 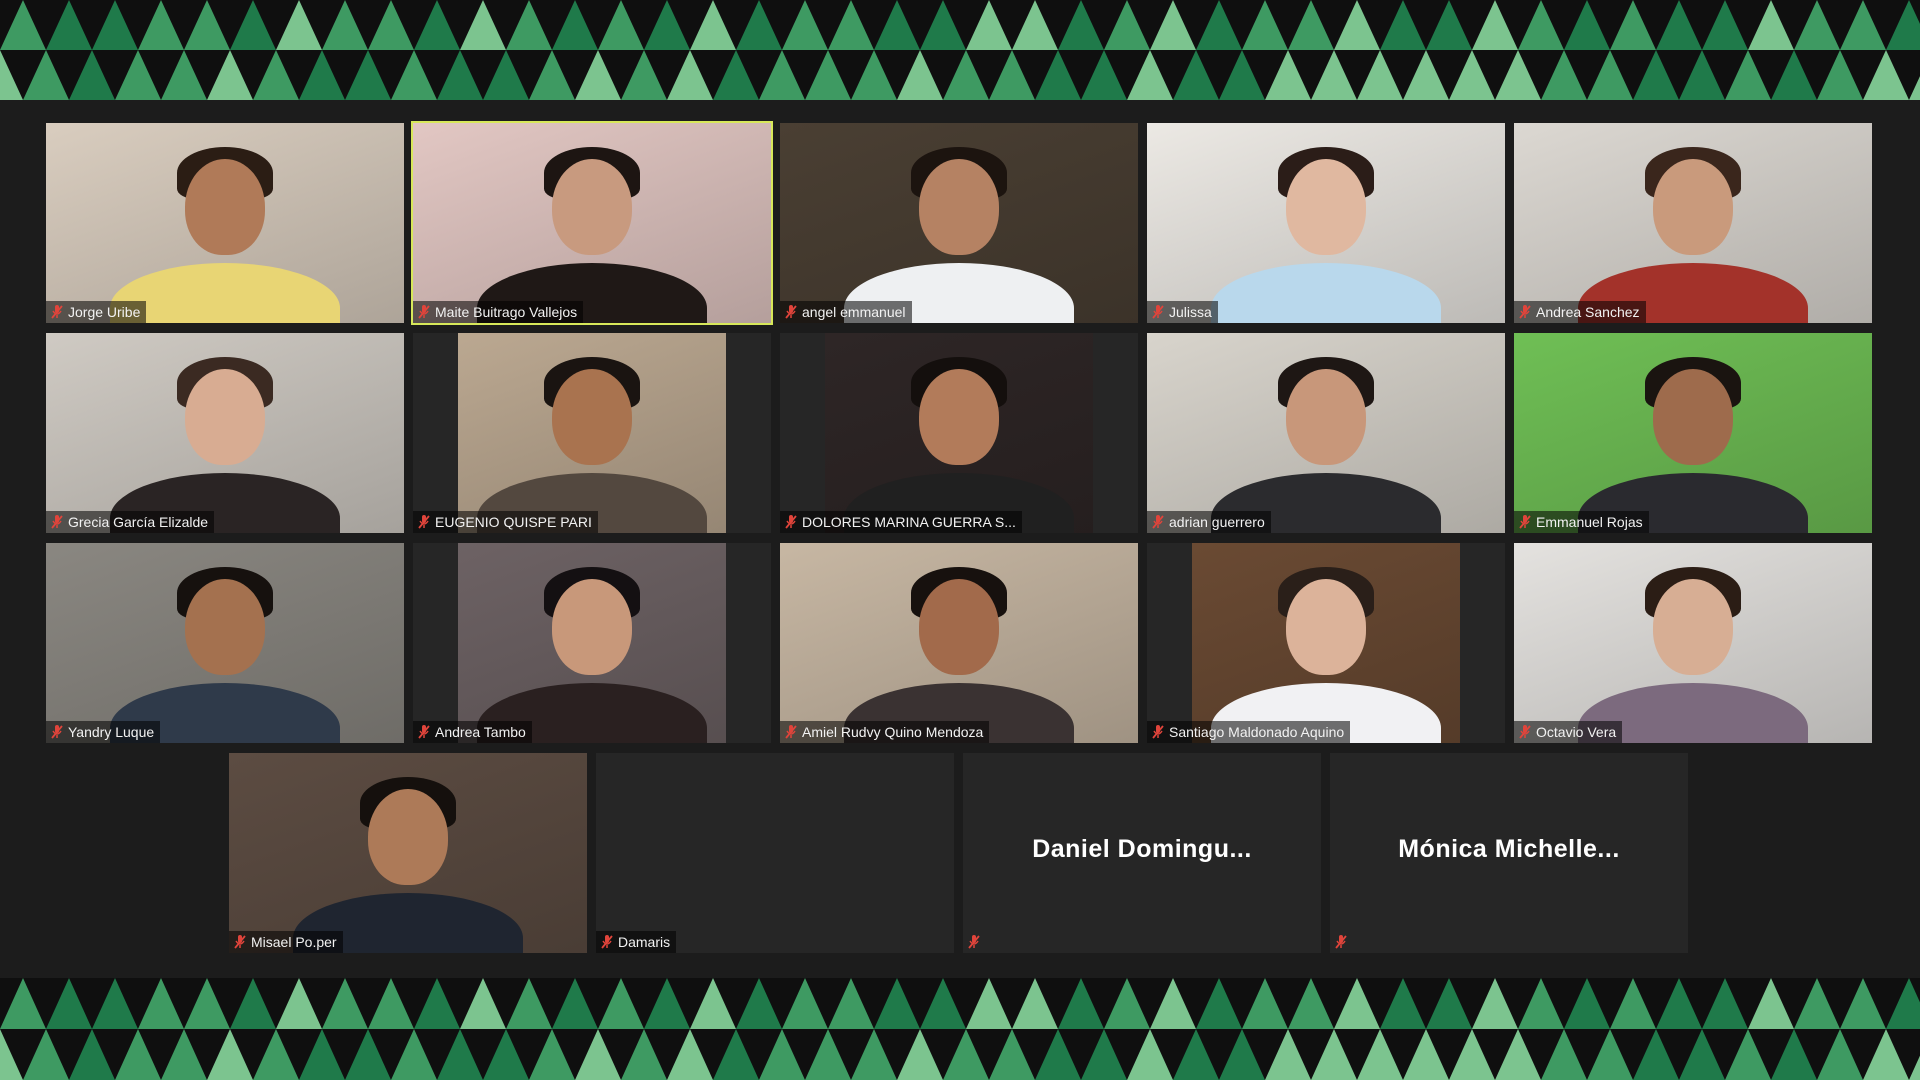 I want to click on participant-tile: Maite Buitrago Vallejos, so click(x=592, y=223).